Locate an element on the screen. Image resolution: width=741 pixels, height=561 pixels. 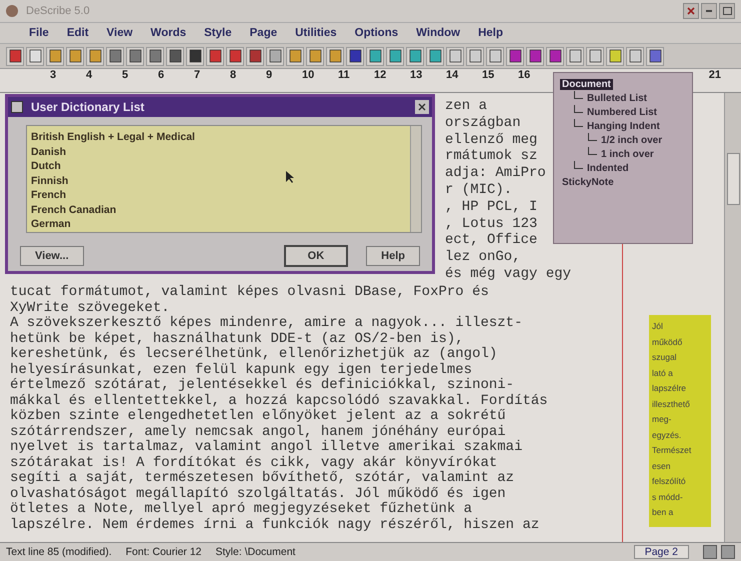
list-item: German is located at coordinates (218, 224).